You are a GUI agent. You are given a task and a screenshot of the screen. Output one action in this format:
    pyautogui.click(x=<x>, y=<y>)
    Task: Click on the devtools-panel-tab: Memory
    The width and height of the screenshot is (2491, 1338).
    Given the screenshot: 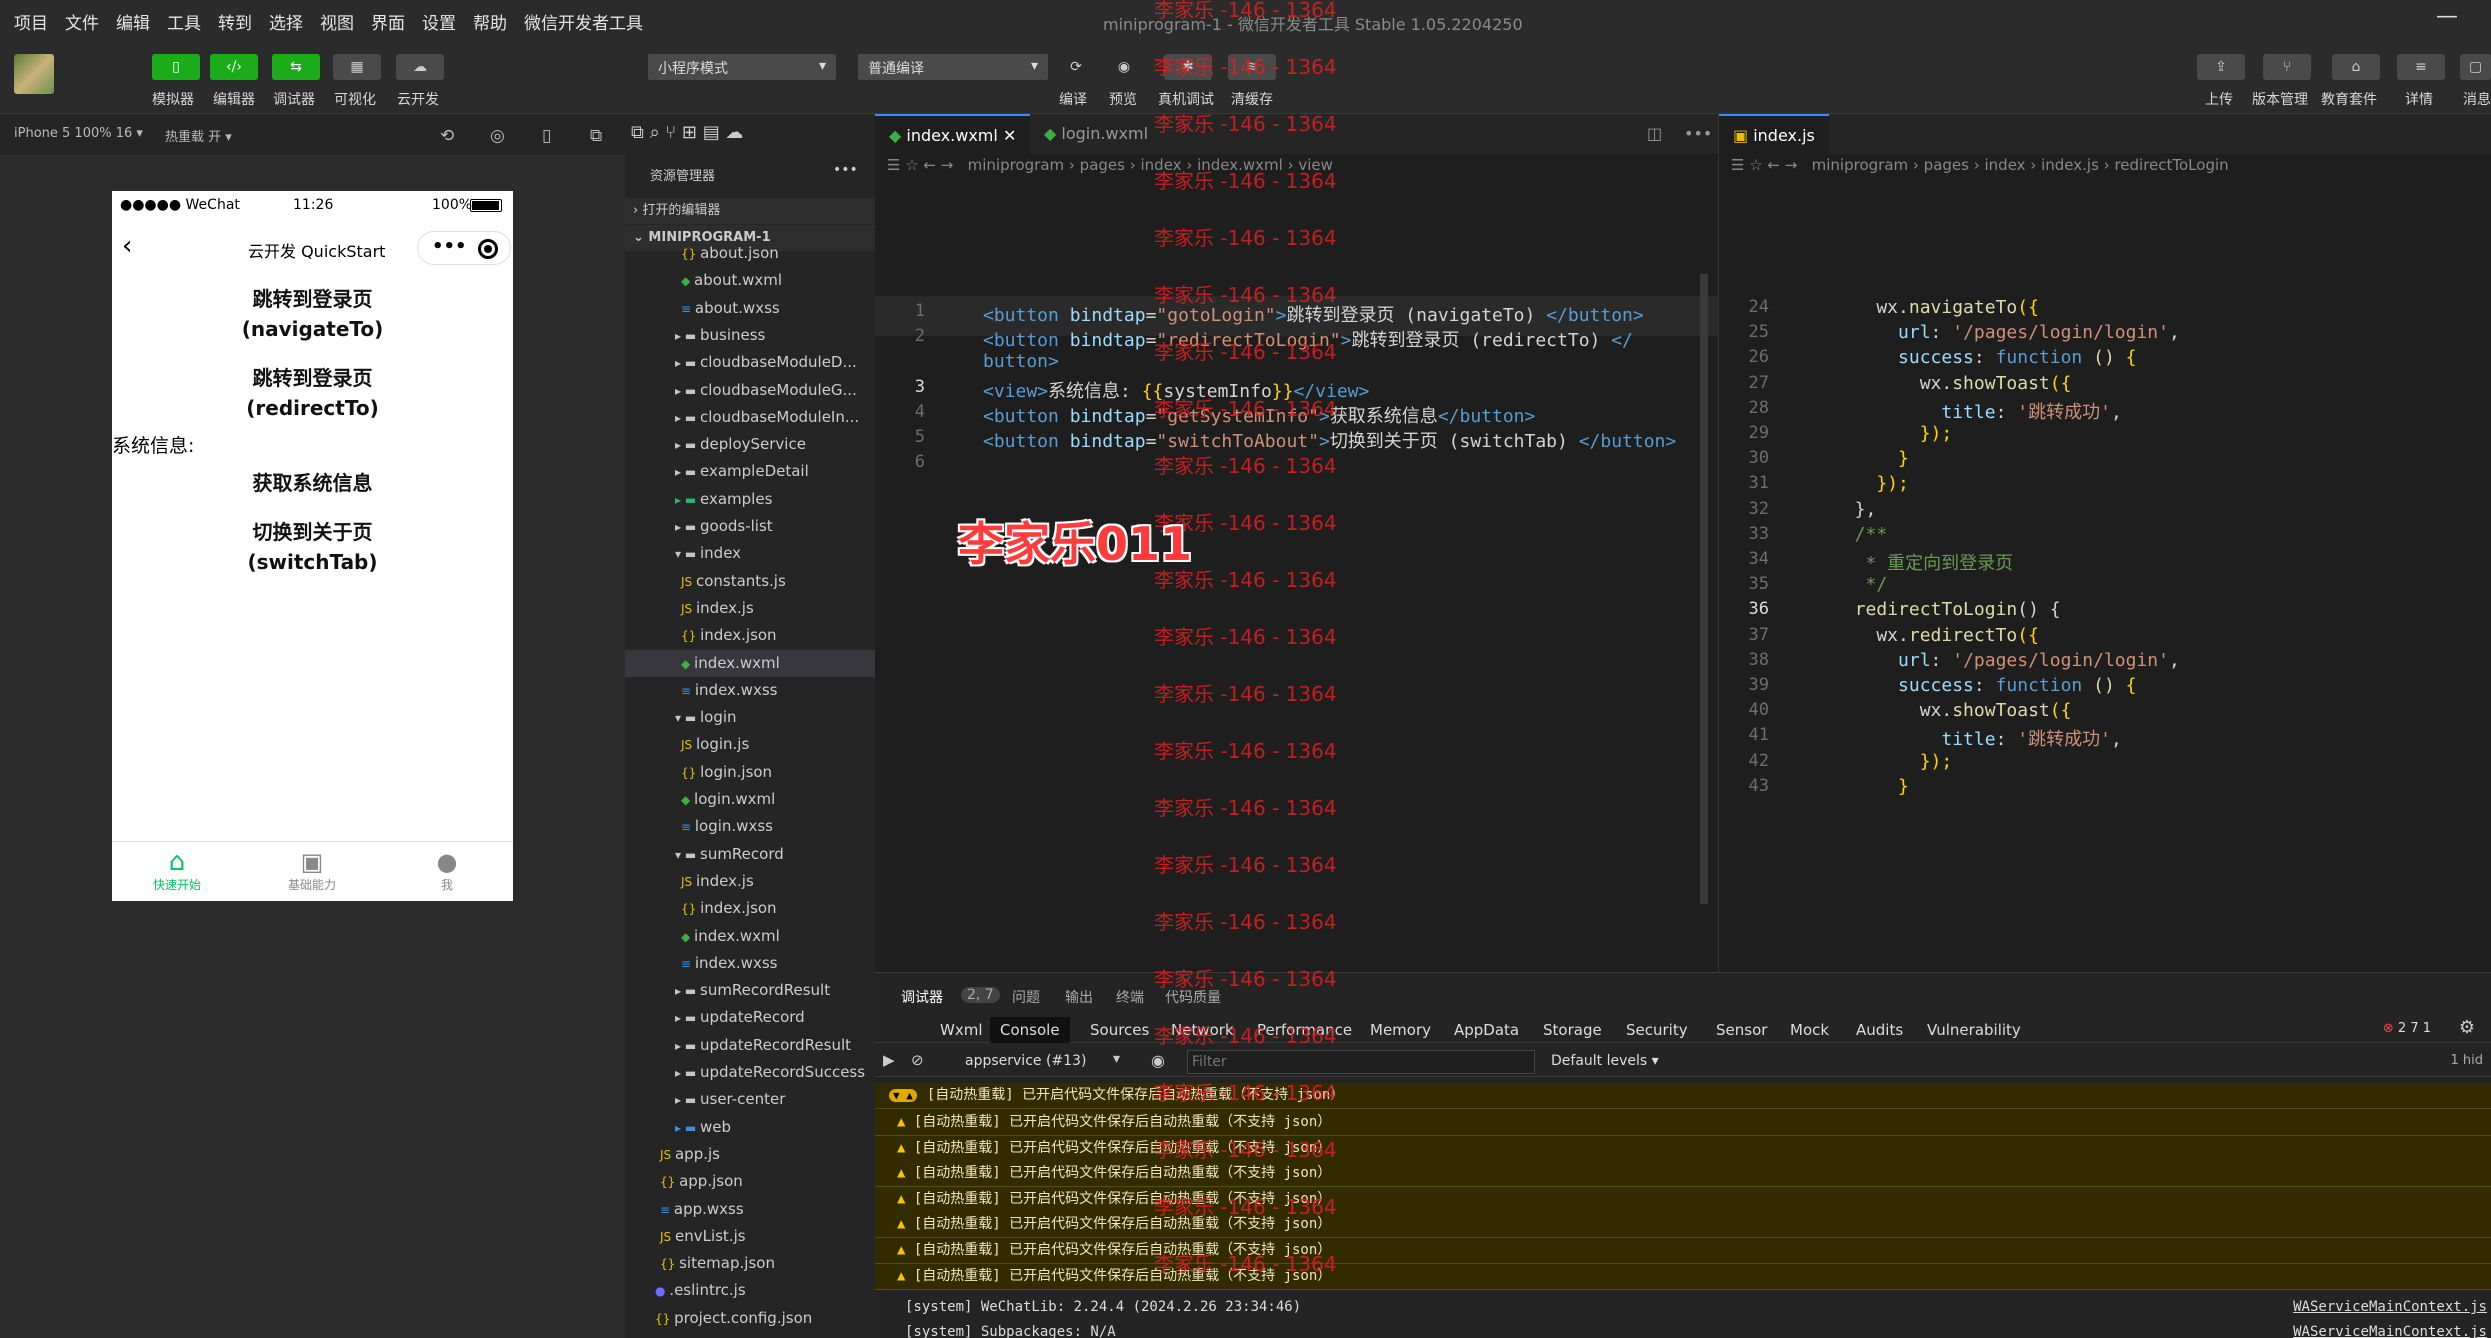 What is the action you would take?
    pyautogui.click(x=1400, y=1030)
    